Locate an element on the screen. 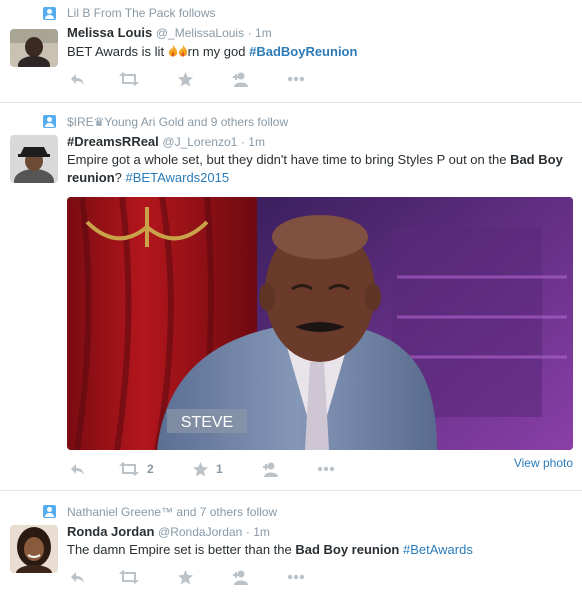  tweet-context: Lil B From The Pack follows is located at coordinates (141, 13).